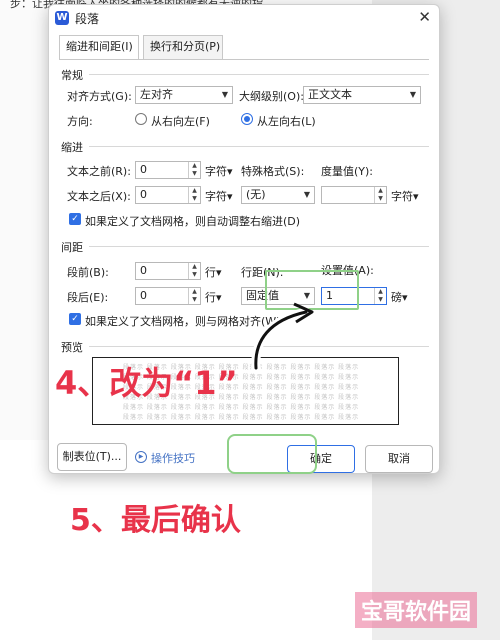 The width and height of the screenshot is (500, 640). Describe the element at coordinates (72, 75) in the screenshot. I see `section-general-heading: 常规` at that location.